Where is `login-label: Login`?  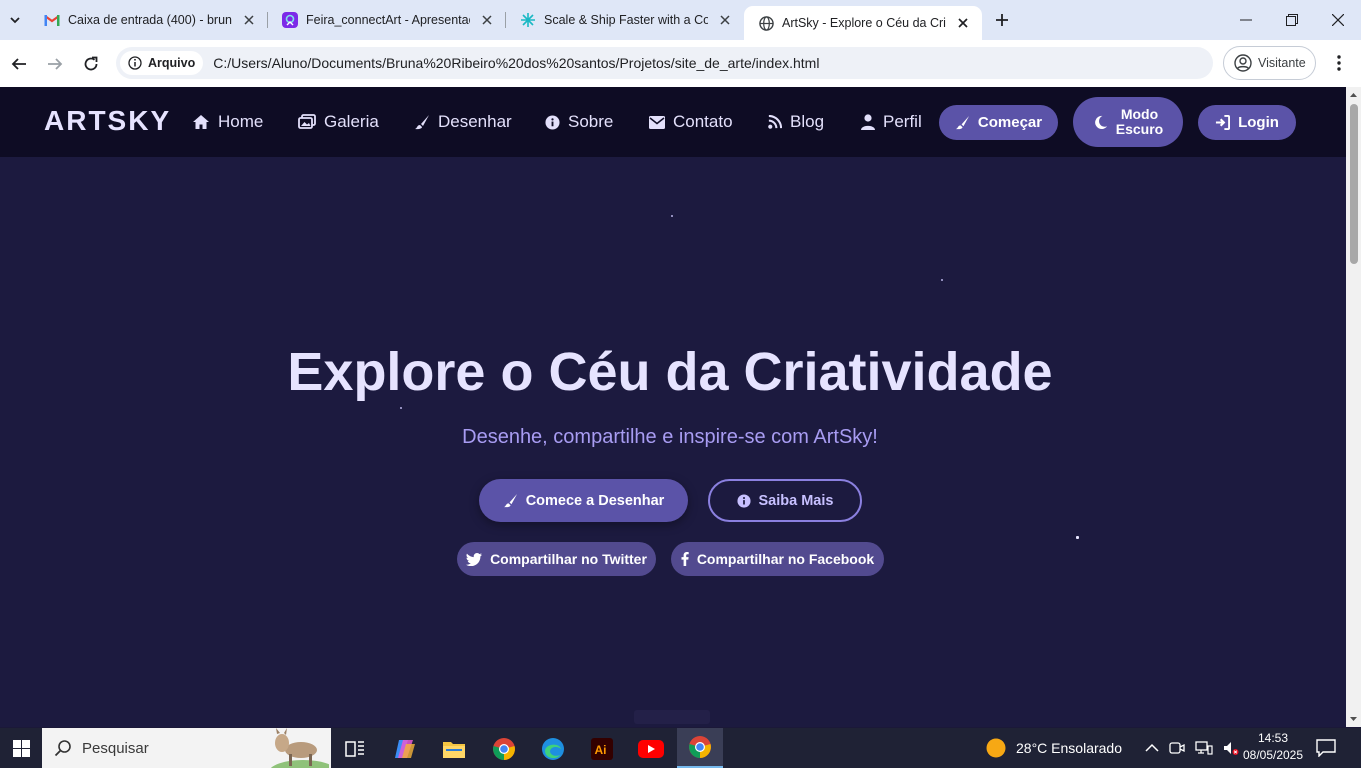
login-label: Login is located at coordinates (1258, 122).